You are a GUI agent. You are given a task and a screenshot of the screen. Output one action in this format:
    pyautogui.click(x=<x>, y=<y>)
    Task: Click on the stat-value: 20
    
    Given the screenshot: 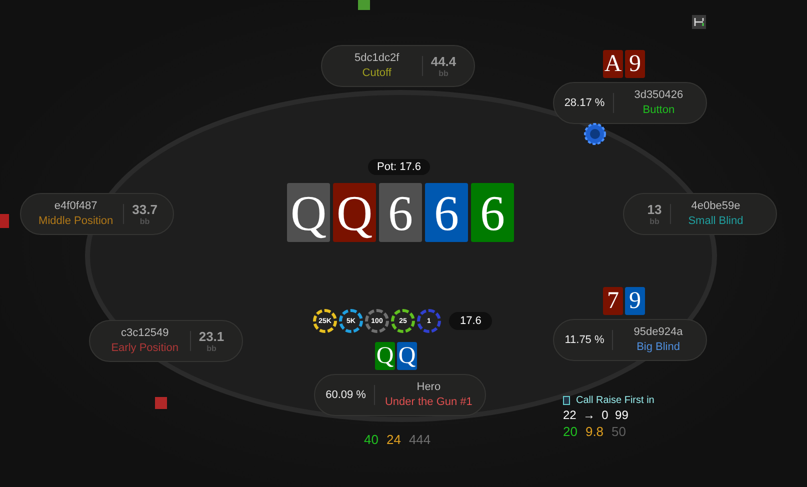 What is the action you would take?
    pyautogui.click(x=570, y=431)
    